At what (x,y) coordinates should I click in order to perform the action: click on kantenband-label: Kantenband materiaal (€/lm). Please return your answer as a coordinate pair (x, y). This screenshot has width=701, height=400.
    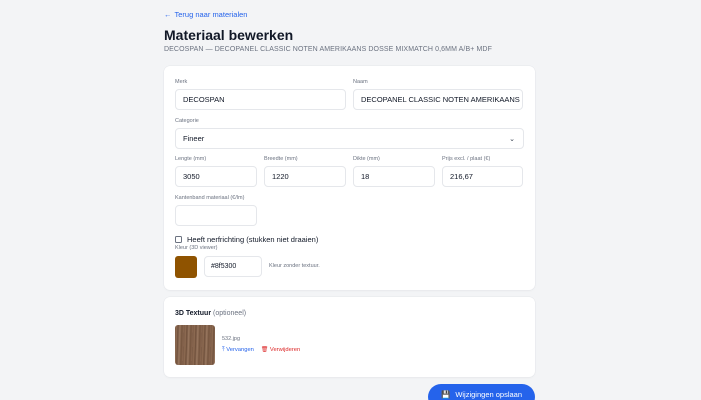
    Looking at the image, I should click on (210, 198).